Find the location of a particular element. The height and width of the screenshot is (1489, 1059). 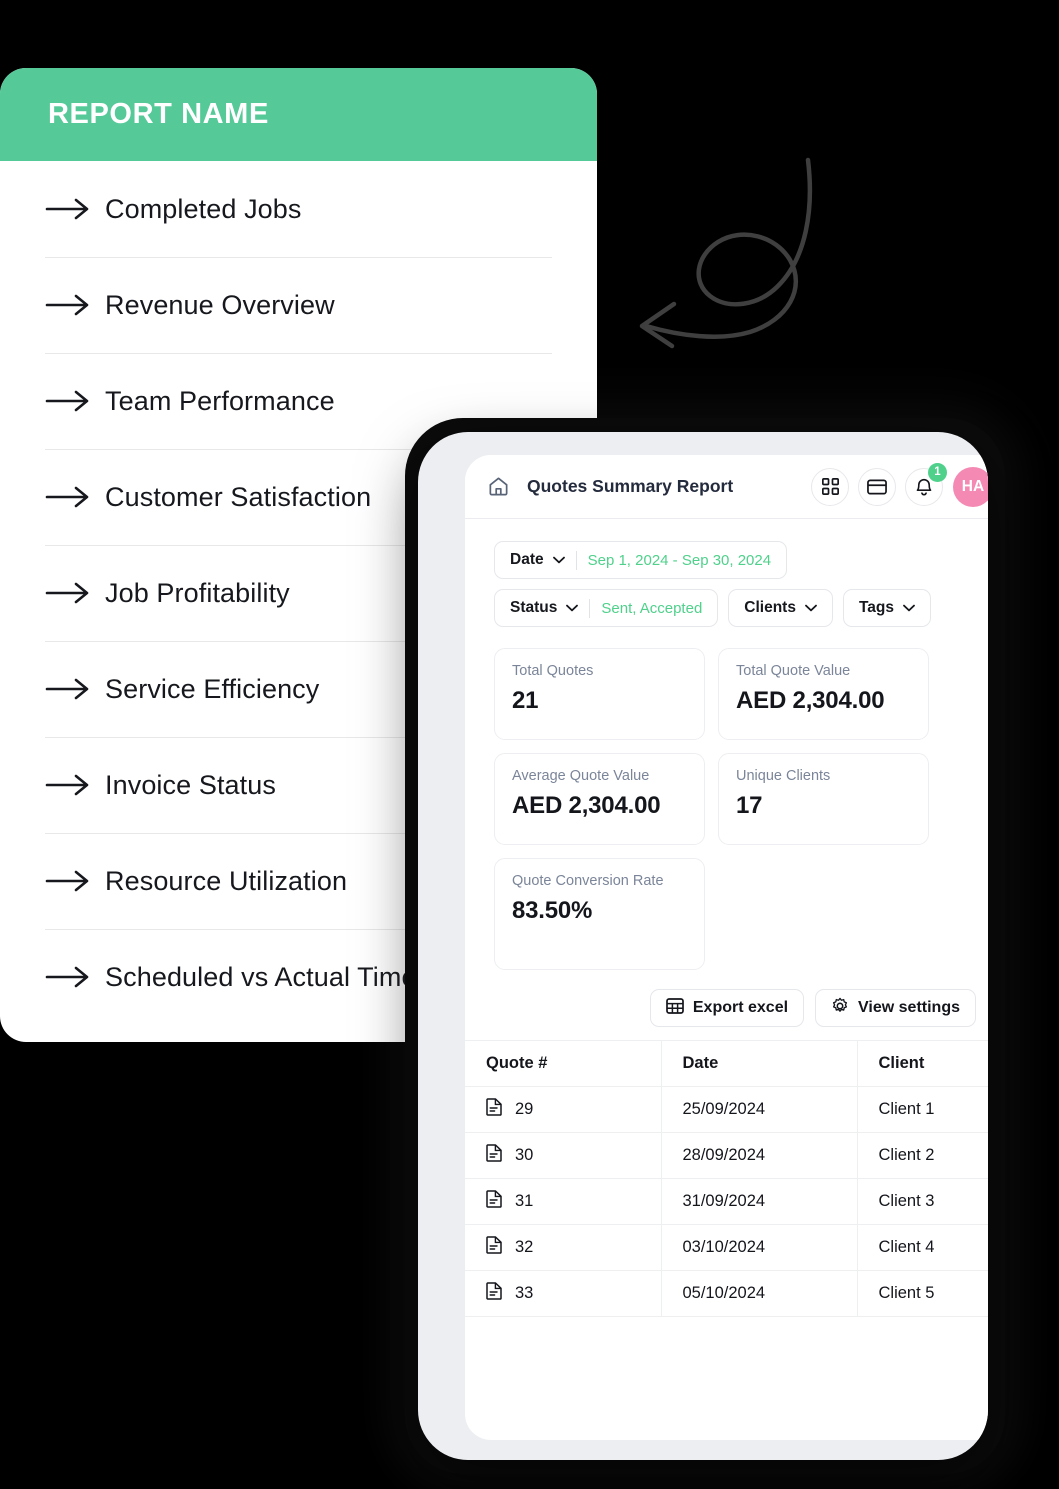

view-settings-button: View settings is located at coordinates (895, 1008).